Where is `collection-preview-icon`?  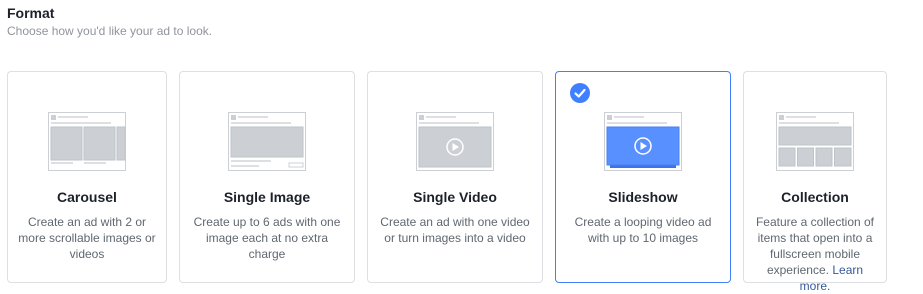
collection-preview-icon is located at coordinates (815, 141).